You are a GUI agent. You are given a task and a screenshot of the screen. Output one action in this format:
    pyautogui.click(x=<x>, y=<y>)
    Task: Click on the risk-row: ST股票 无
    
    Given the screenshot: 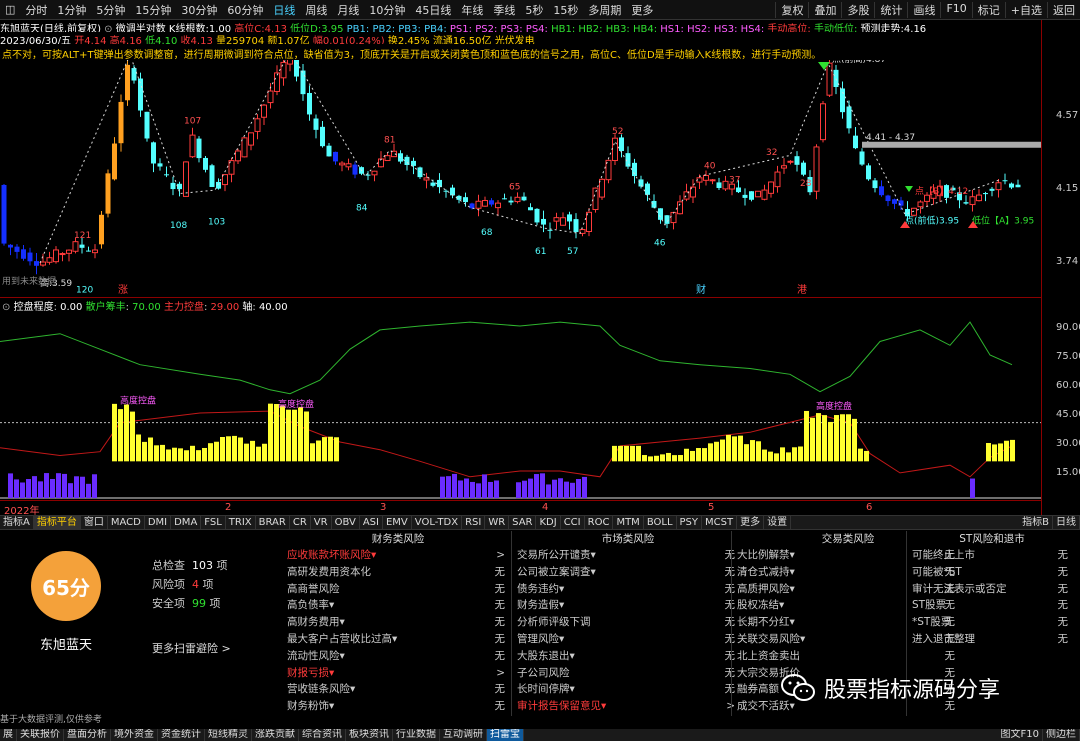 What is the action you would take?
    pyautogui.click(x=992, y=605)
    